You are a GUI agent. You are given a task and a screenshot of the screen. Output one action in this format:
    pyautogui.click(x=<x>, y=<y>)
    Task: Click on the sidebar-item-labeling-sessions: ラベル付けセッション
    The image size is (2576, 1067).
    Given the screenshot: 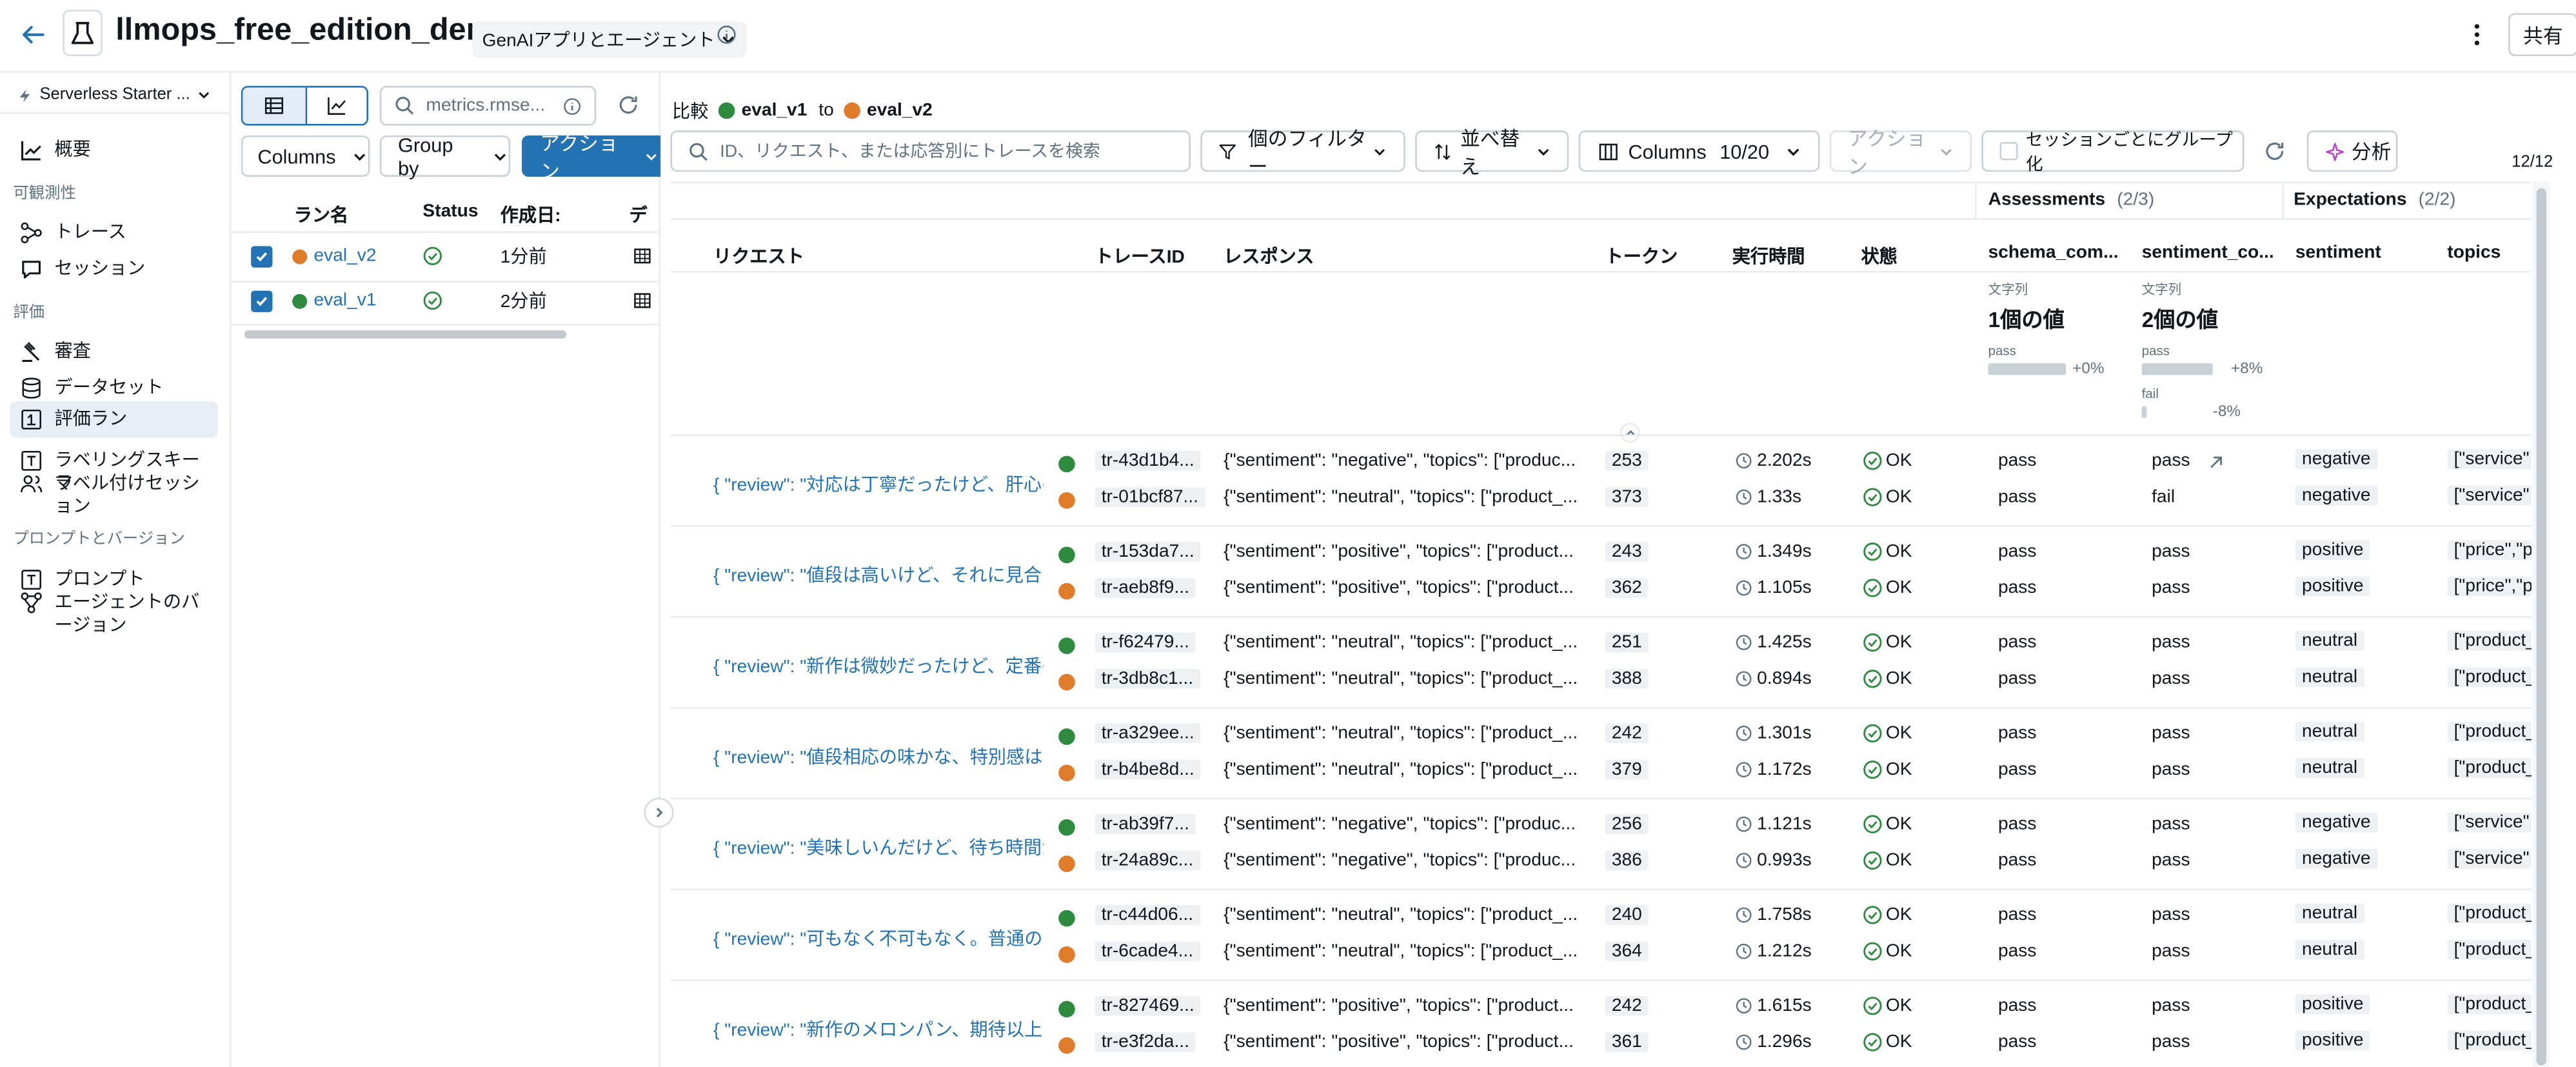 What is the action you would take?
    pyautogui.click(x=114, y=495)
    